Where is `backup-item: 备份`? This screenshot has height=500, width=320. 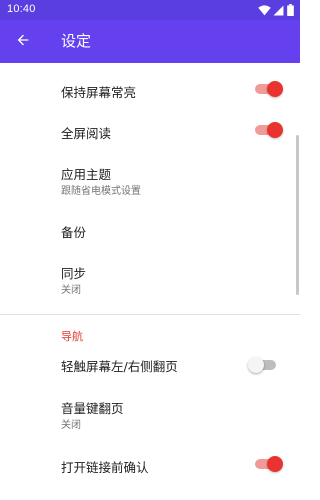 backup-item: 备份 is located at coordinates (150, 229).